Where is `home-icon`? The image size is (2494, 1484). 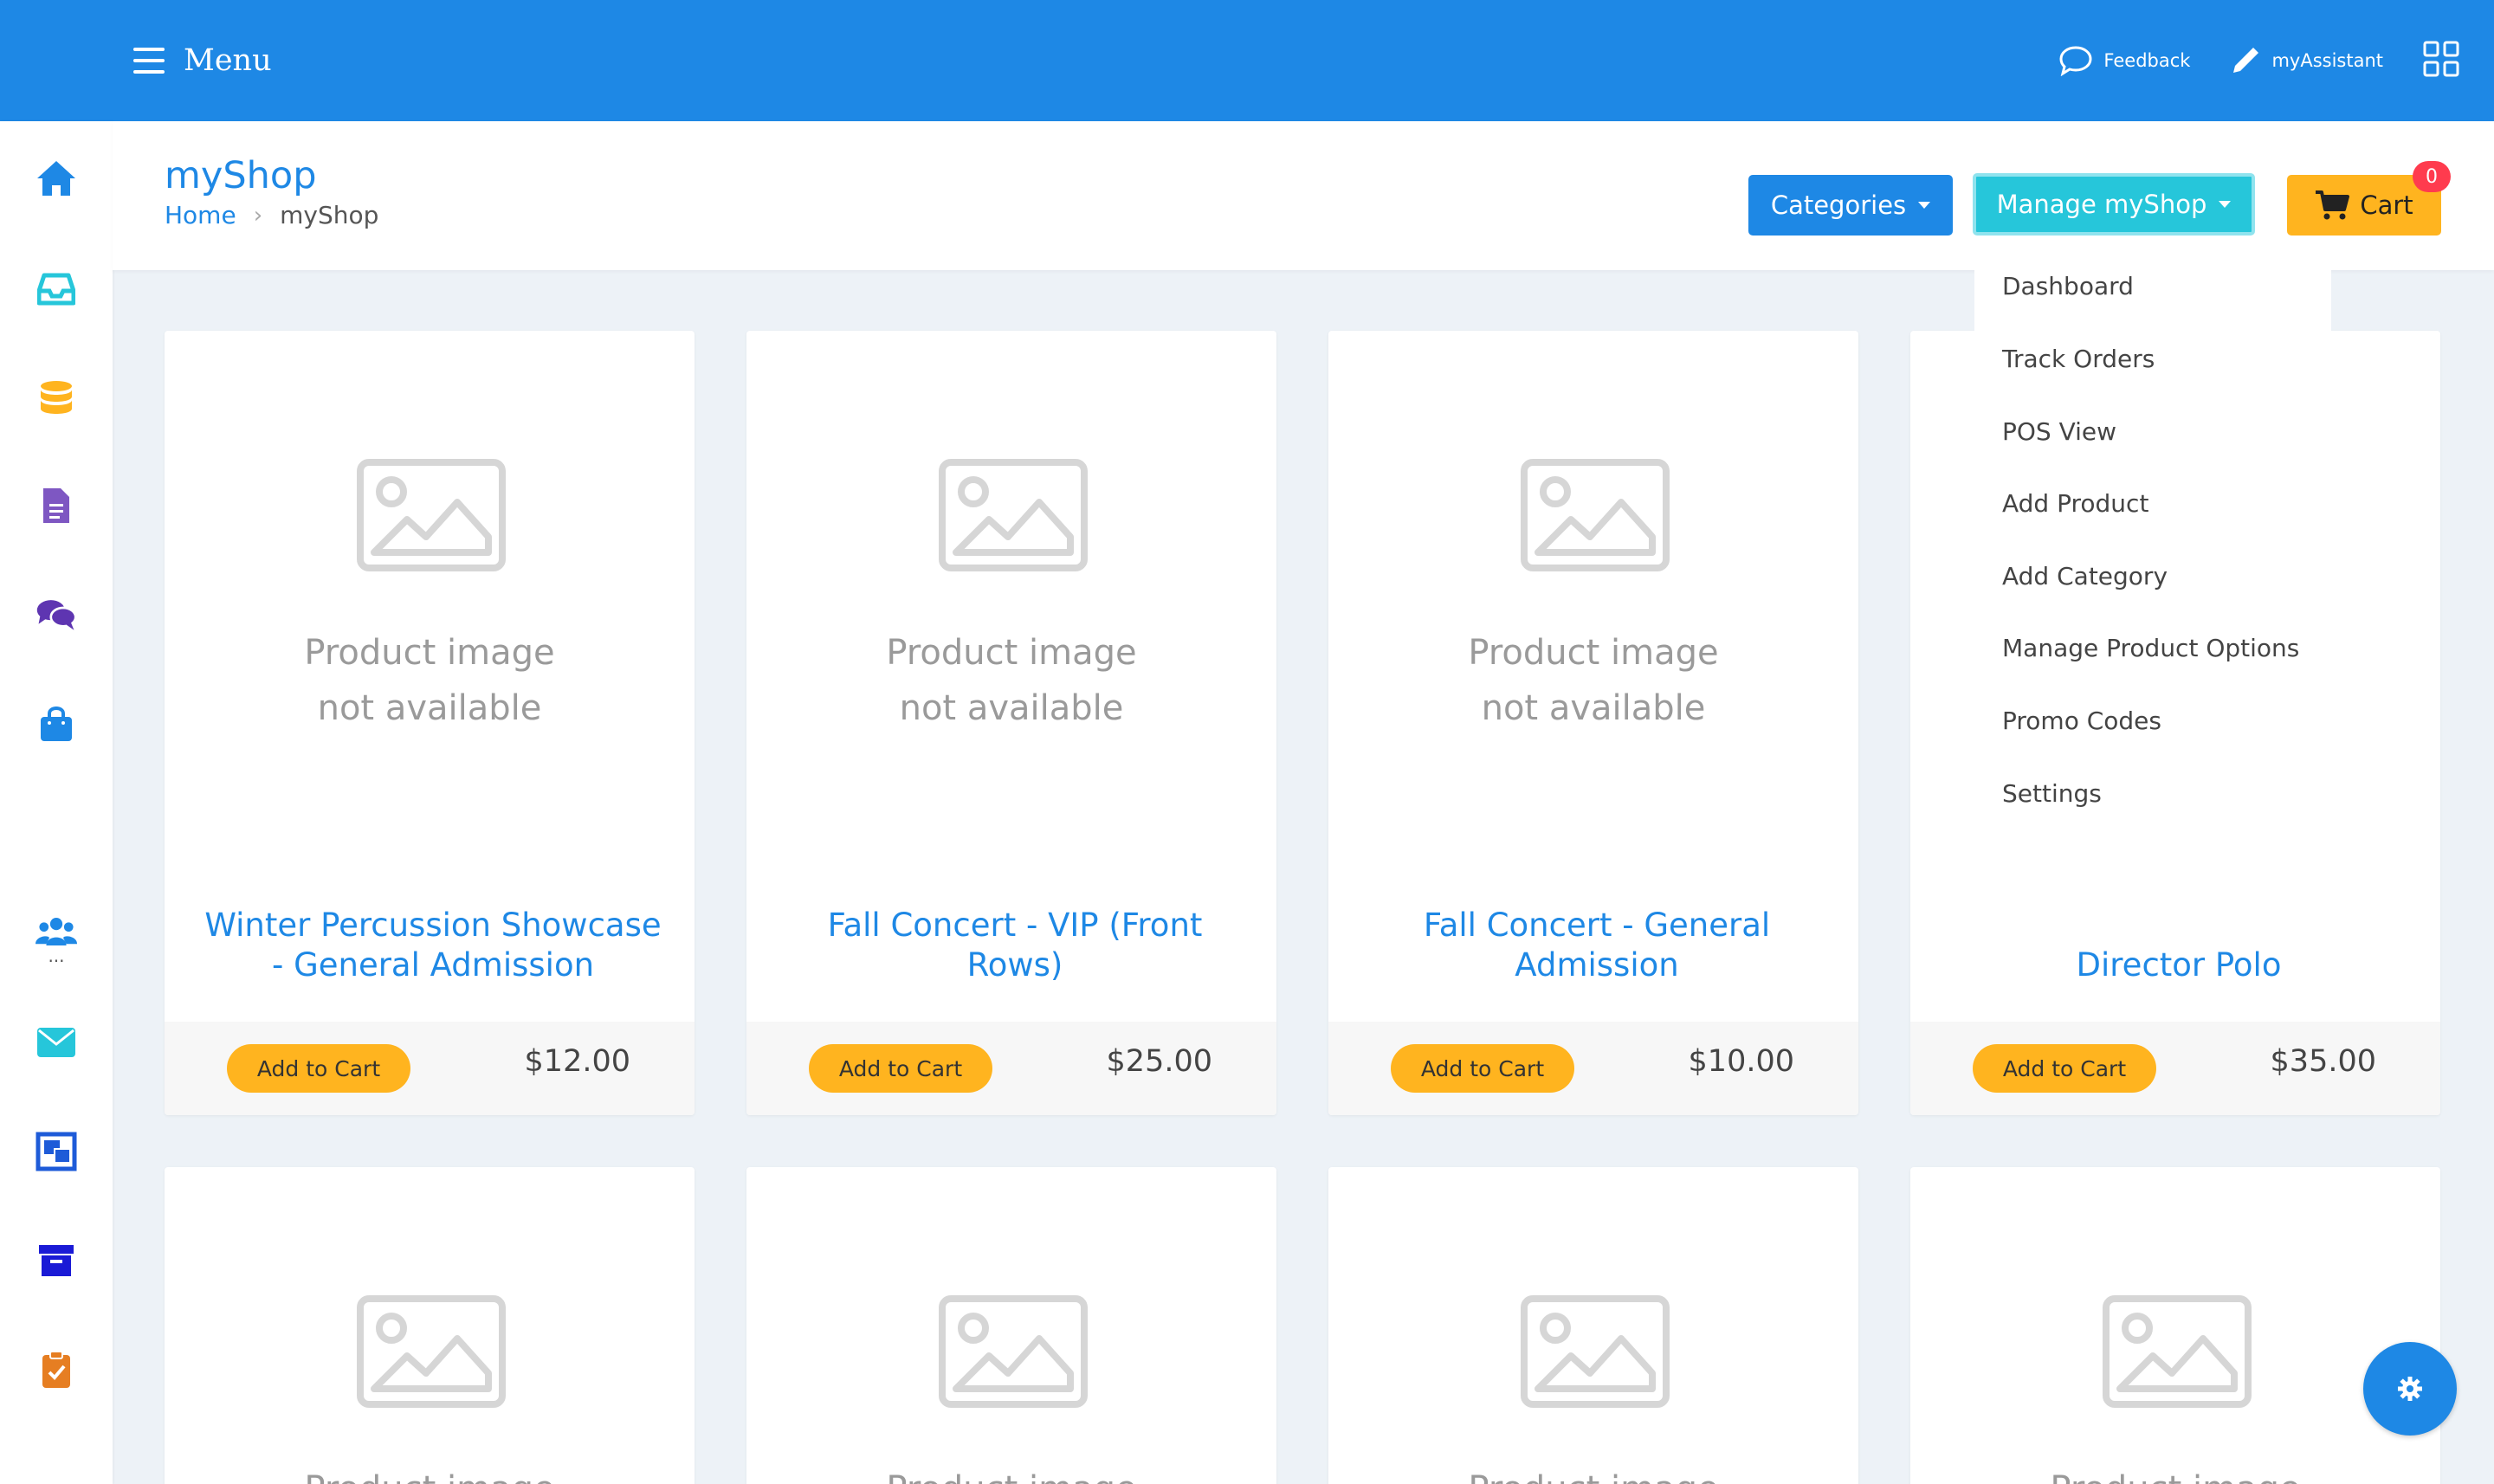 home-icon is located at coordinates (56, 178).